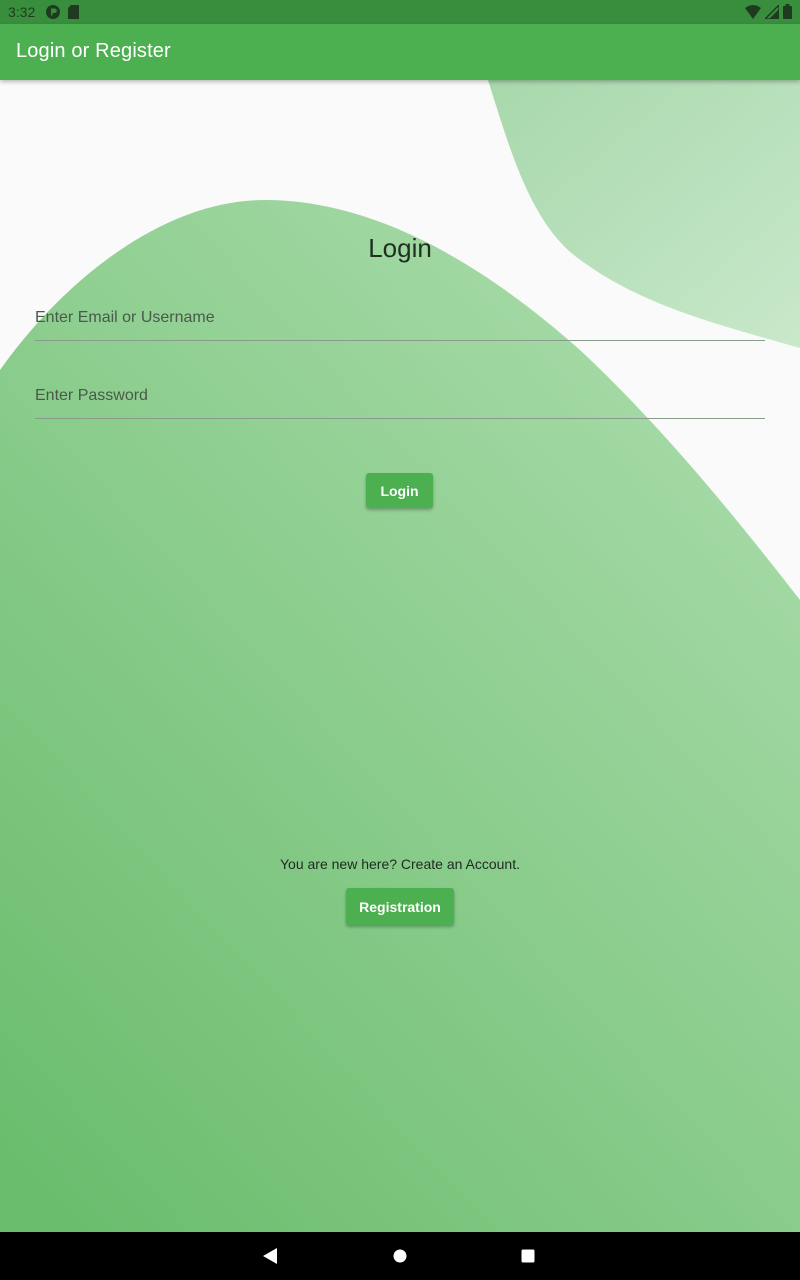  I want to click on registration-button: Registration, so click(400, 906).